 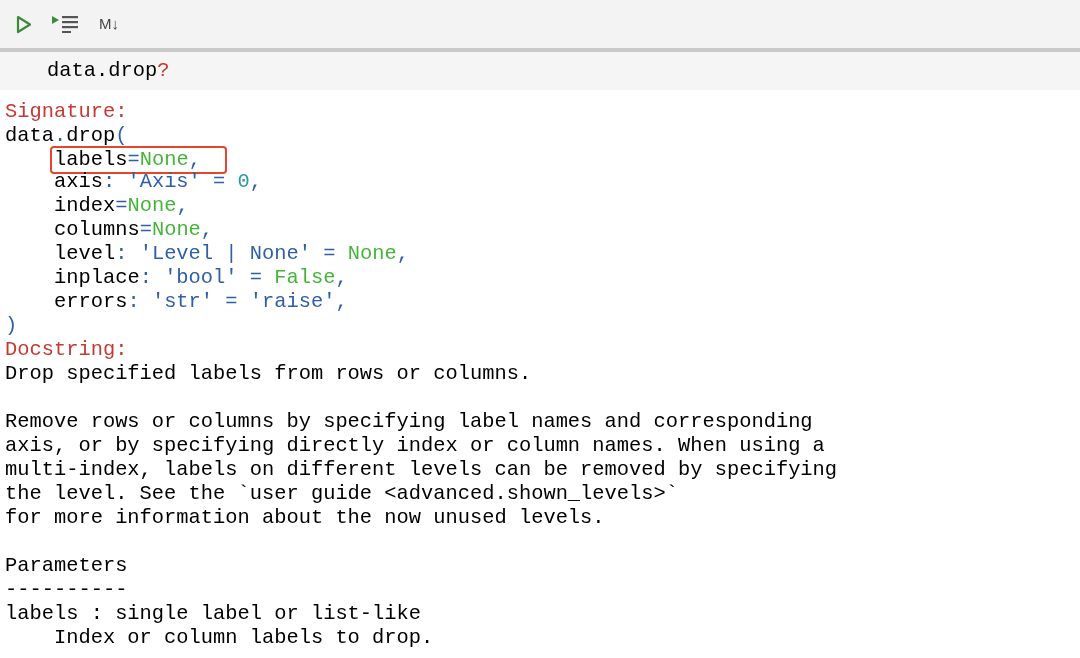 What do you see at coordinates (121, 206) in the screenshot?
I see `signature-line: index=None,` at bounding box center [121, 206].